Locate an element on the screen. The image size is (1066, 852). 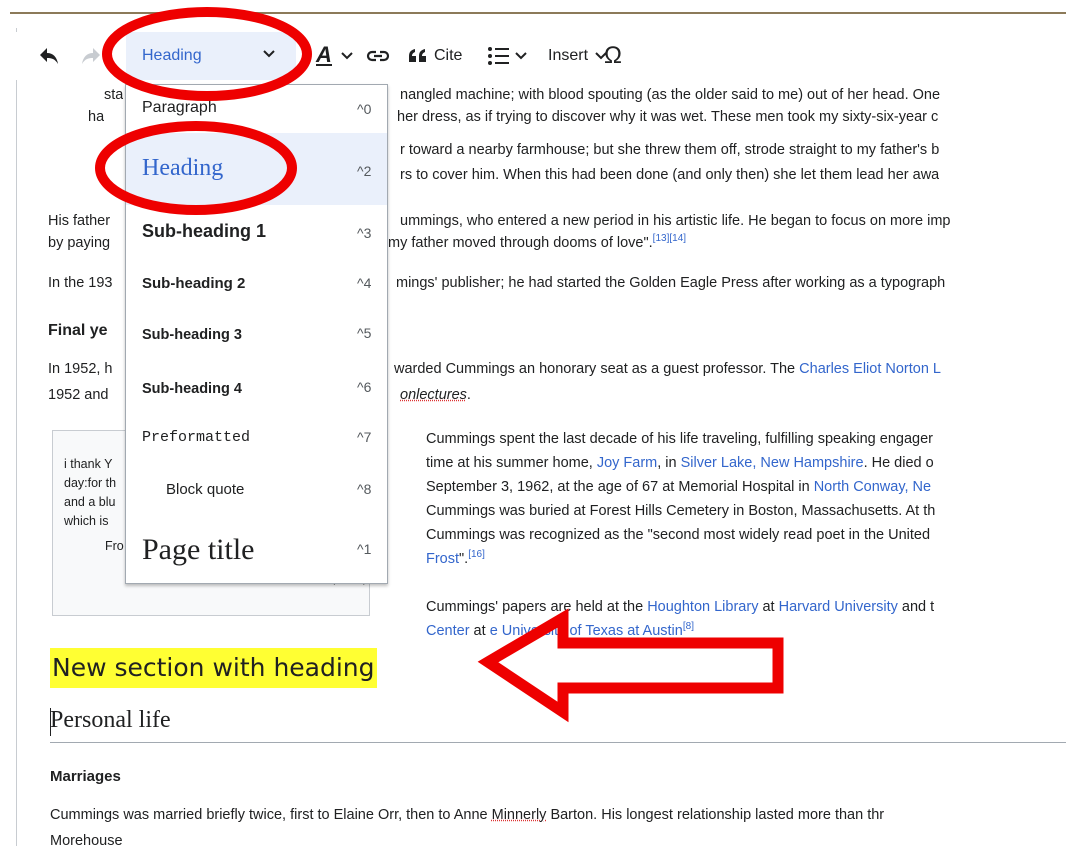
menu-item-paragraph: Paragraph ^0 is located at coordinates (256, 109).